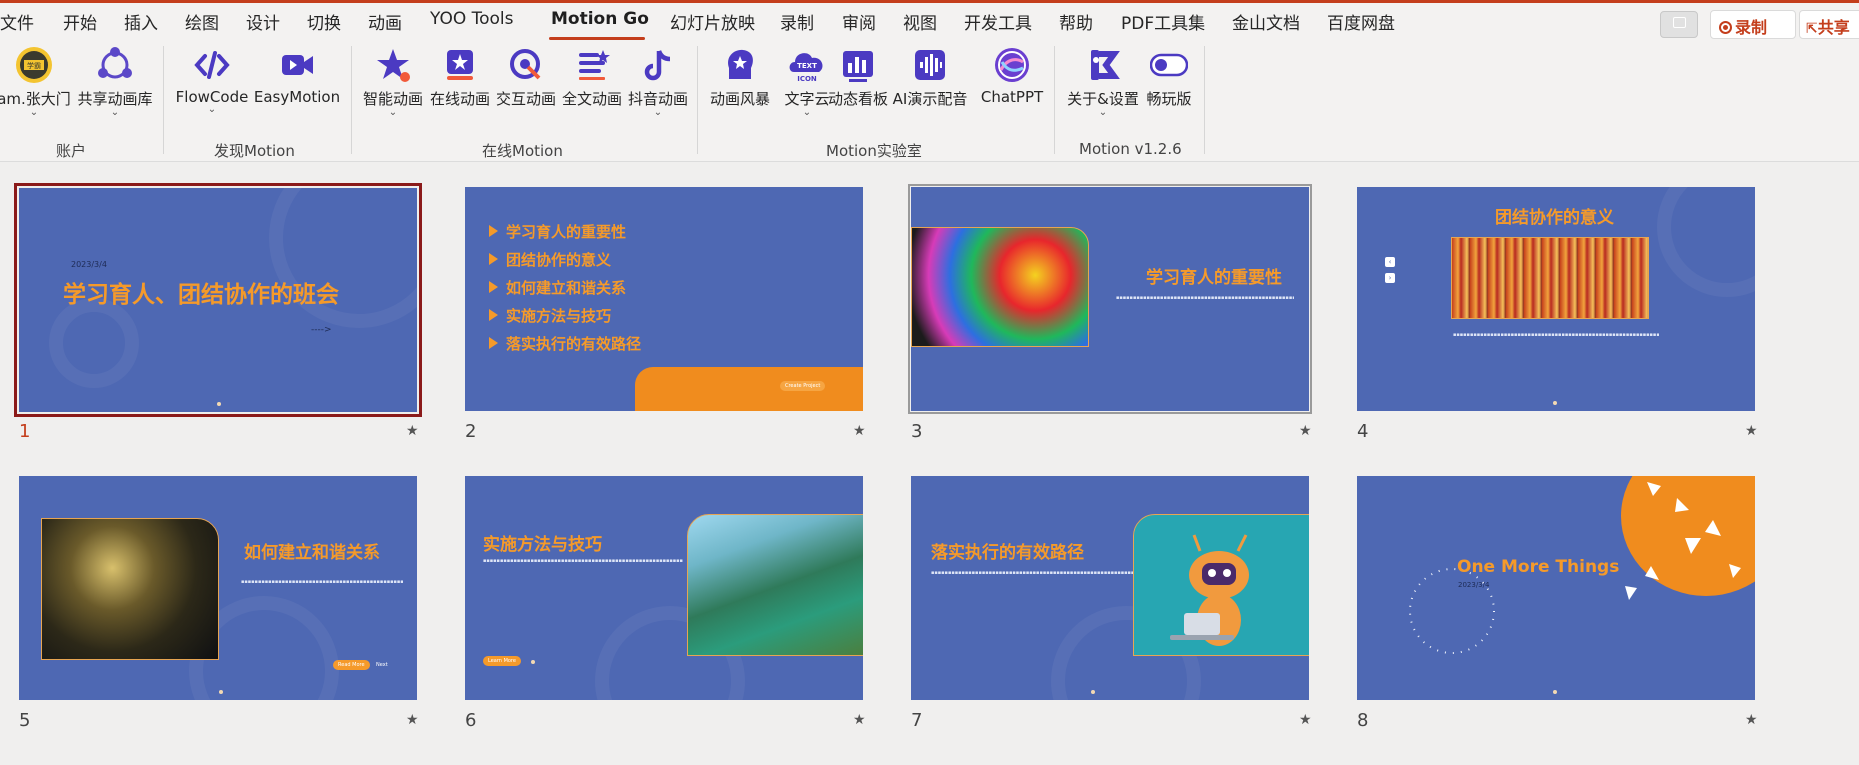  Describe the element at coordinates (797, 21) in the screenshot. I see `tab-record: 录制` at that location.